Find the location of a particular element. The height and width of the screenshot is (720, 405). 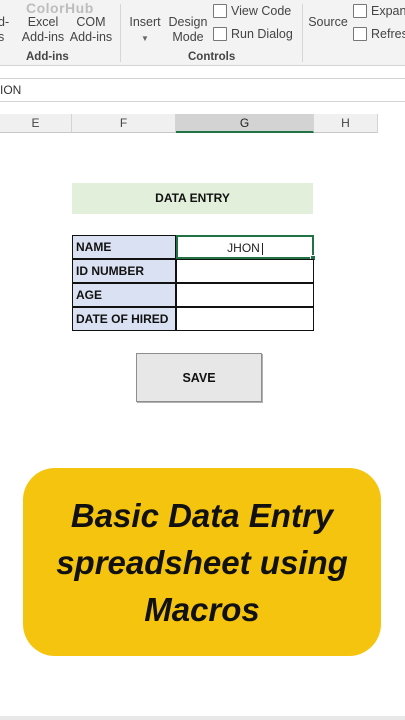

source-button: Source is located at coordinates (328, 22).